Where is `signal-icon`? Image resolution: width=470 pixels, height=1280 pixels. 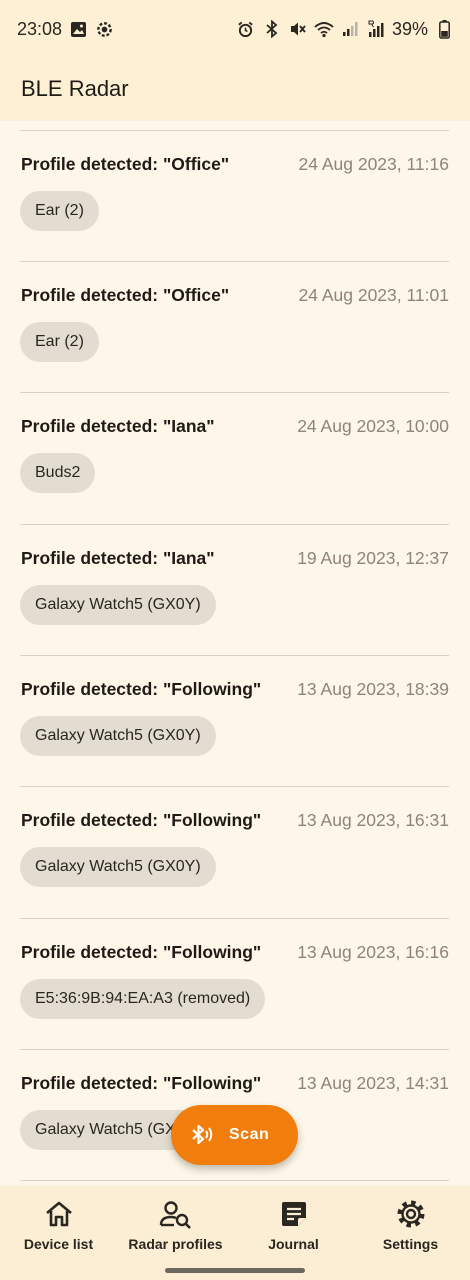
signal-icon is located at coordinates (350, 29).